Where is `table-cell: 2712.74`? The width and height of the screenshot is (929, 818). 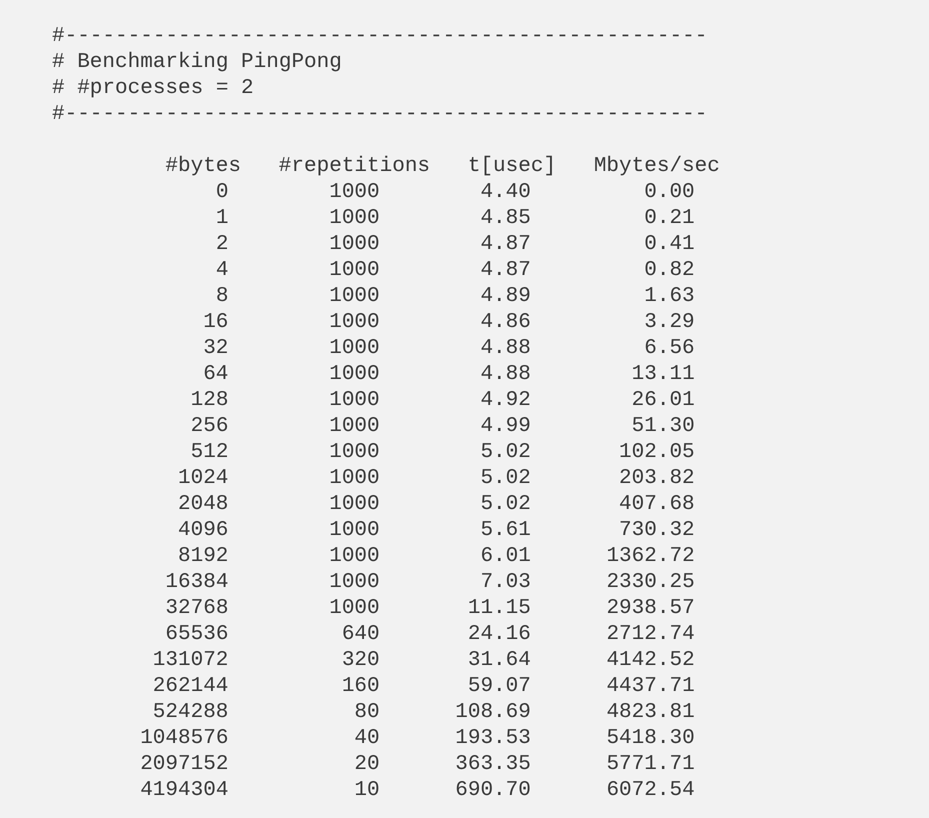
table-cell: 2712.74 is located at coordinates (650, 634).